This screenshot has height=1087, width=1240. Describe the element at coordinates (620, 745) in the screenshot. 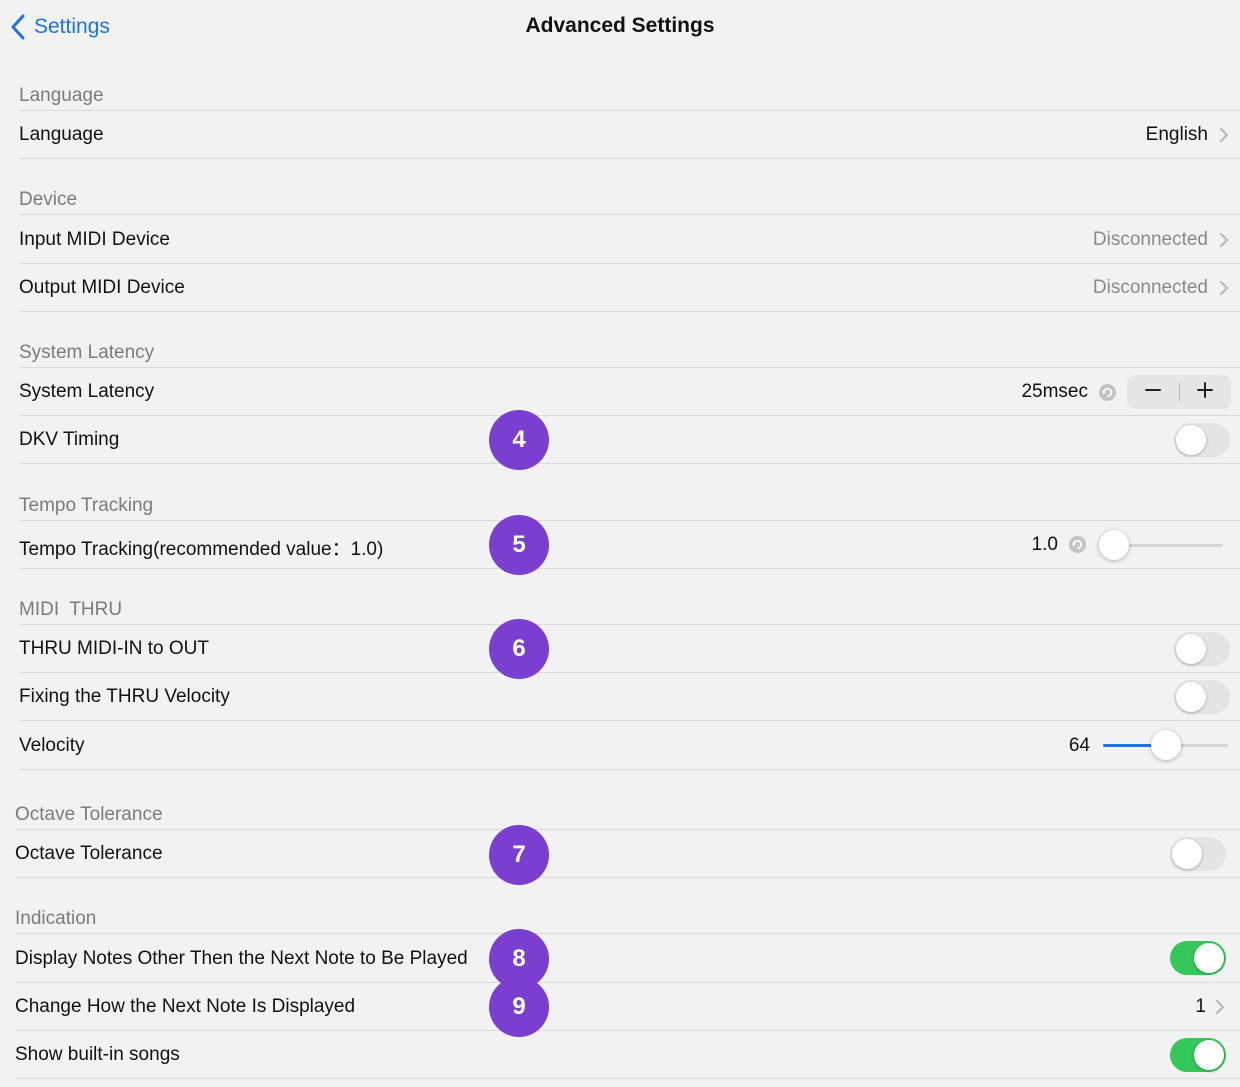

I see `row-velocity: Velocity 64` at that location.